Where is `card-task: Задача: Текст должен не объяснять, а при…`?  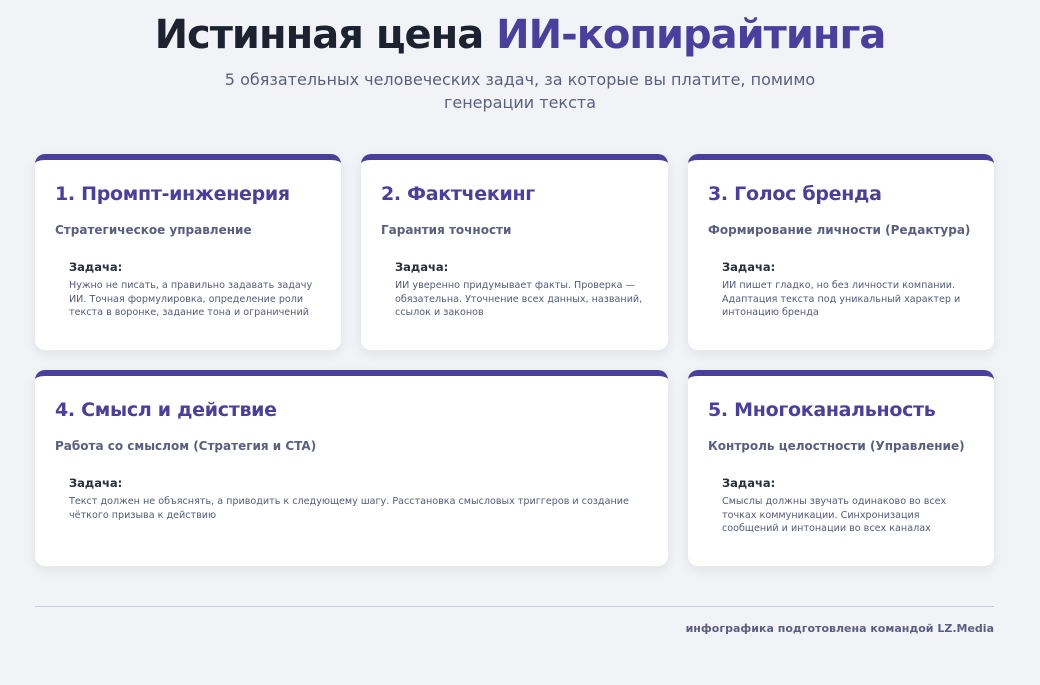 card-task: Задача: Текст должен не объяснять, а при… is located at coordinates (358, 499).